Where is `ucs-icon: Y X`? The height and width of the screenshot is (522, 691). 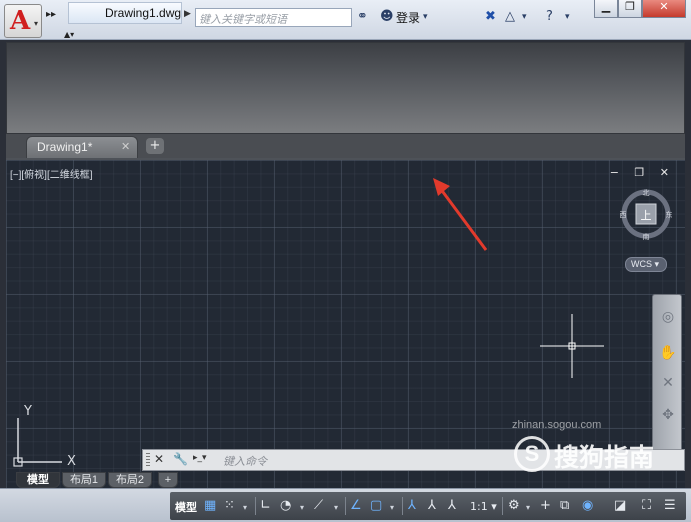 ucs-icon: Y X is located at coordinates (44, 436).